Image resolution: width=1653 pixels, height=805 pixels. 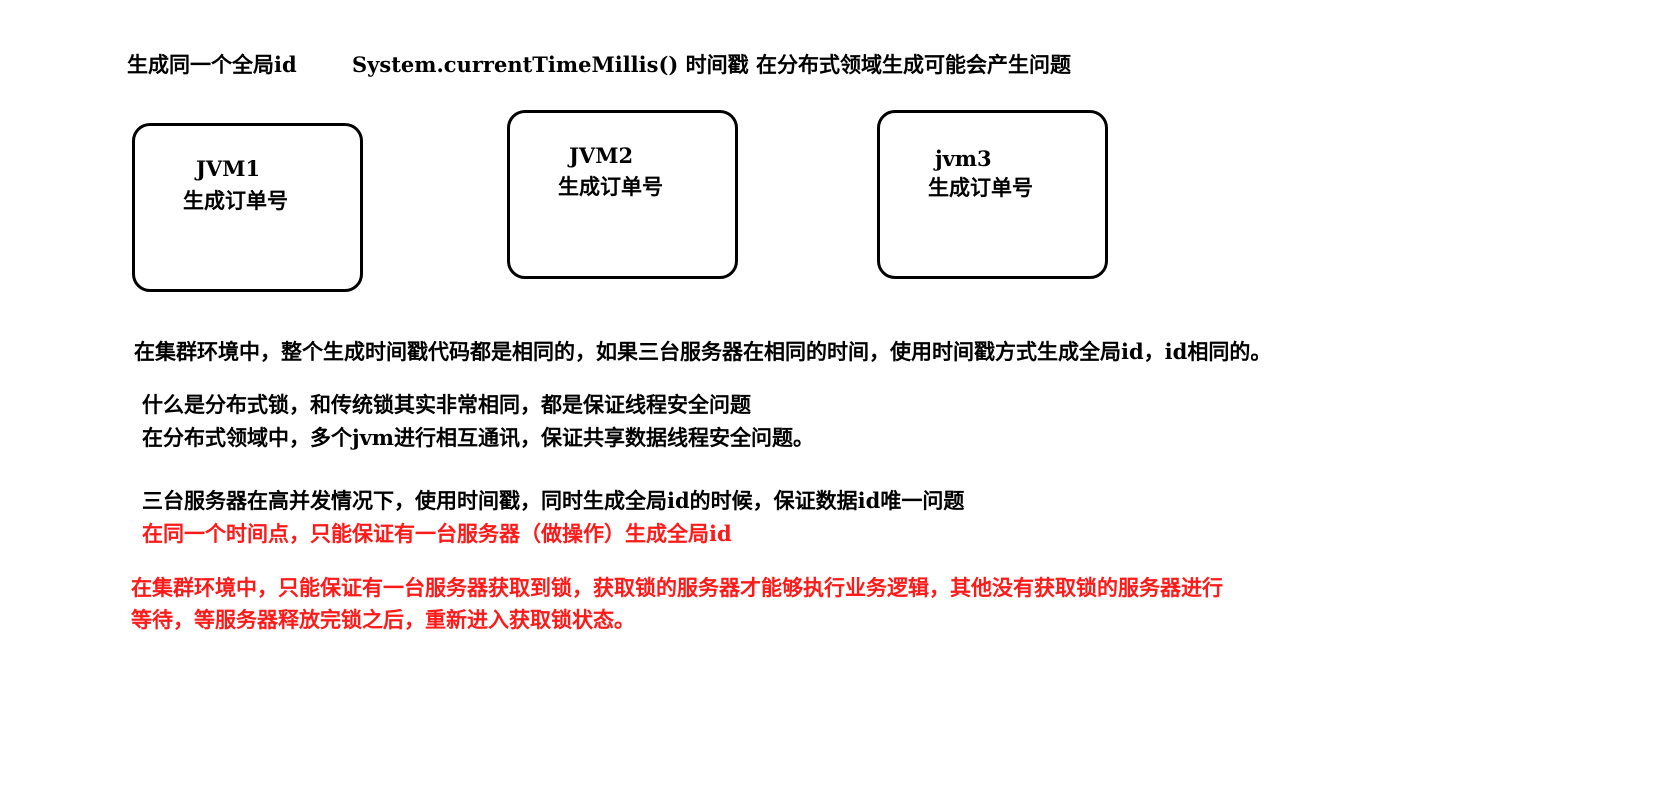 I want to click on jvm2-box: JVM2 生成订单号, so click(x=622, y=194).